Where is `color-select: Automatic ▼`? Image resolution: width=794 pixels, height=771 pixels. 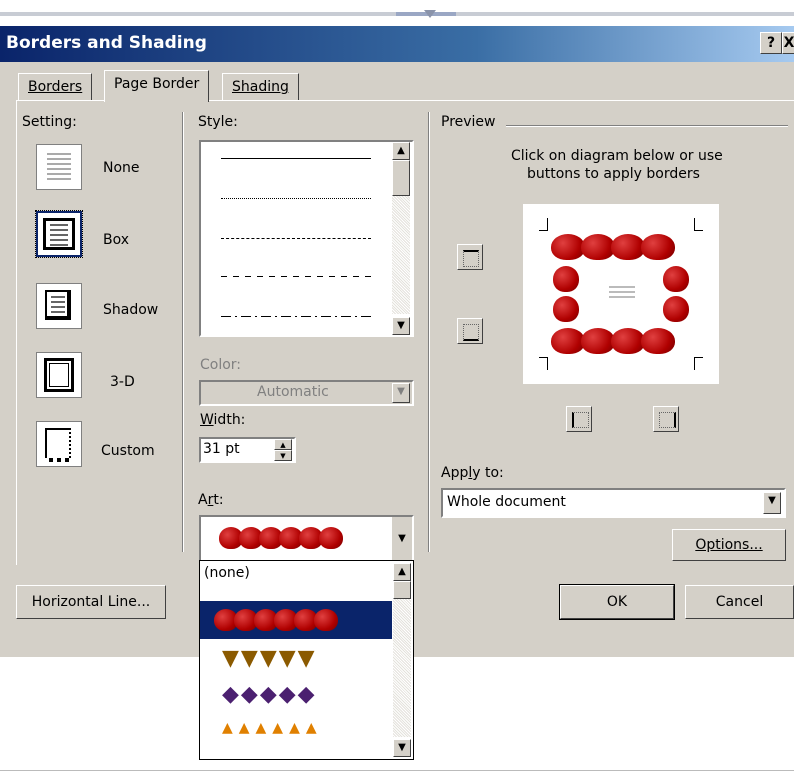 color-select: Automatic ▼ is located at coordinates (306, 393).